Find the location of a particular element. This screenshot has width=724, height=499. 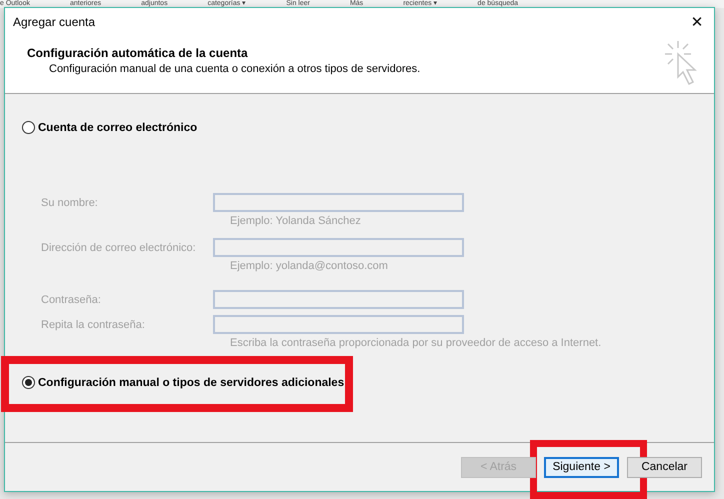

header-title: Configuración automática de la cuenta is located at coordinates (138, 53).